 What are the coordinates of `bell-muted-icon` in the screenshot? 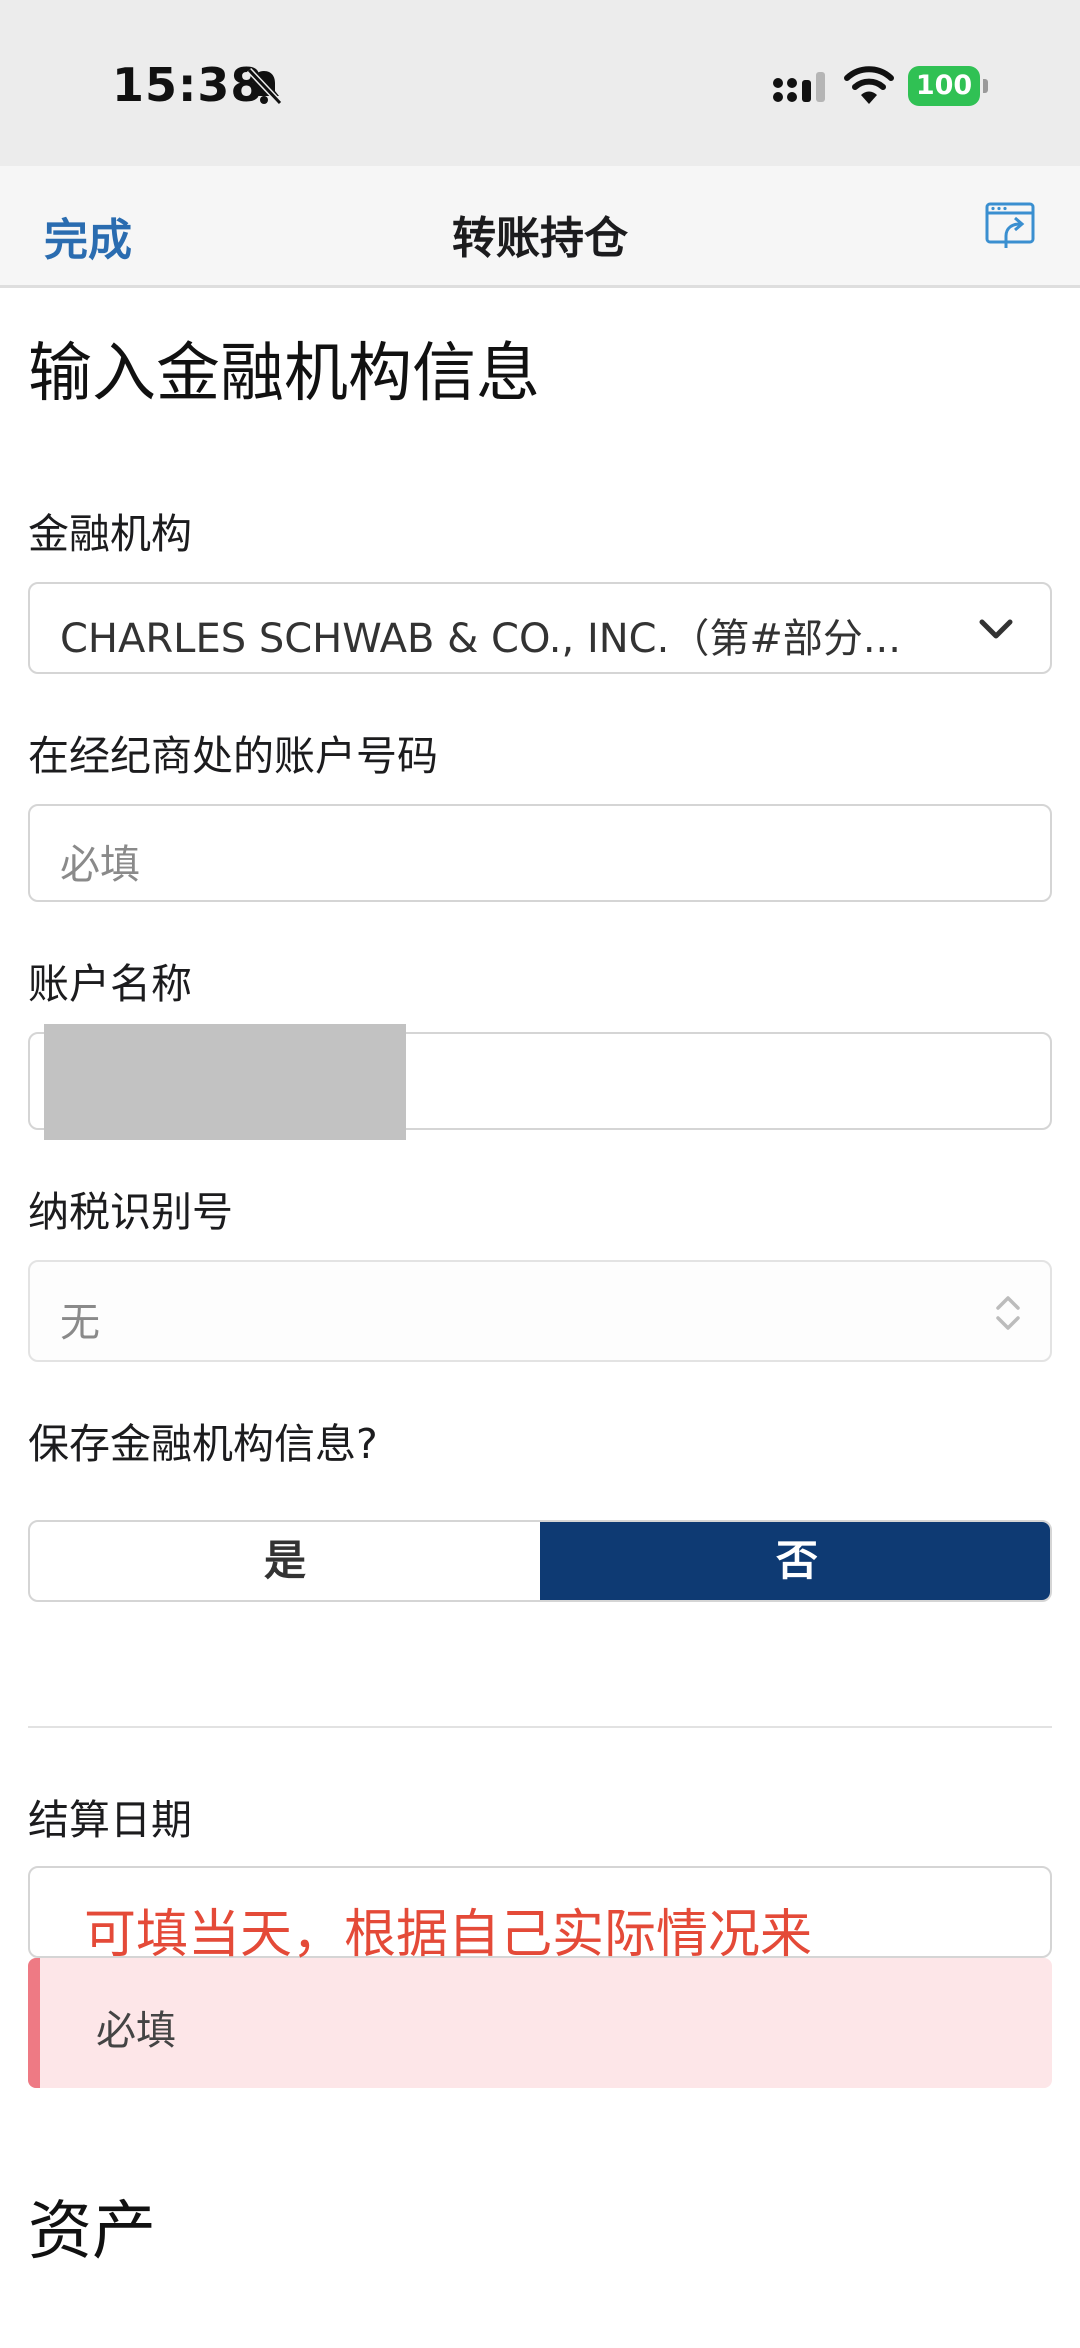 It's located at (264, 86).